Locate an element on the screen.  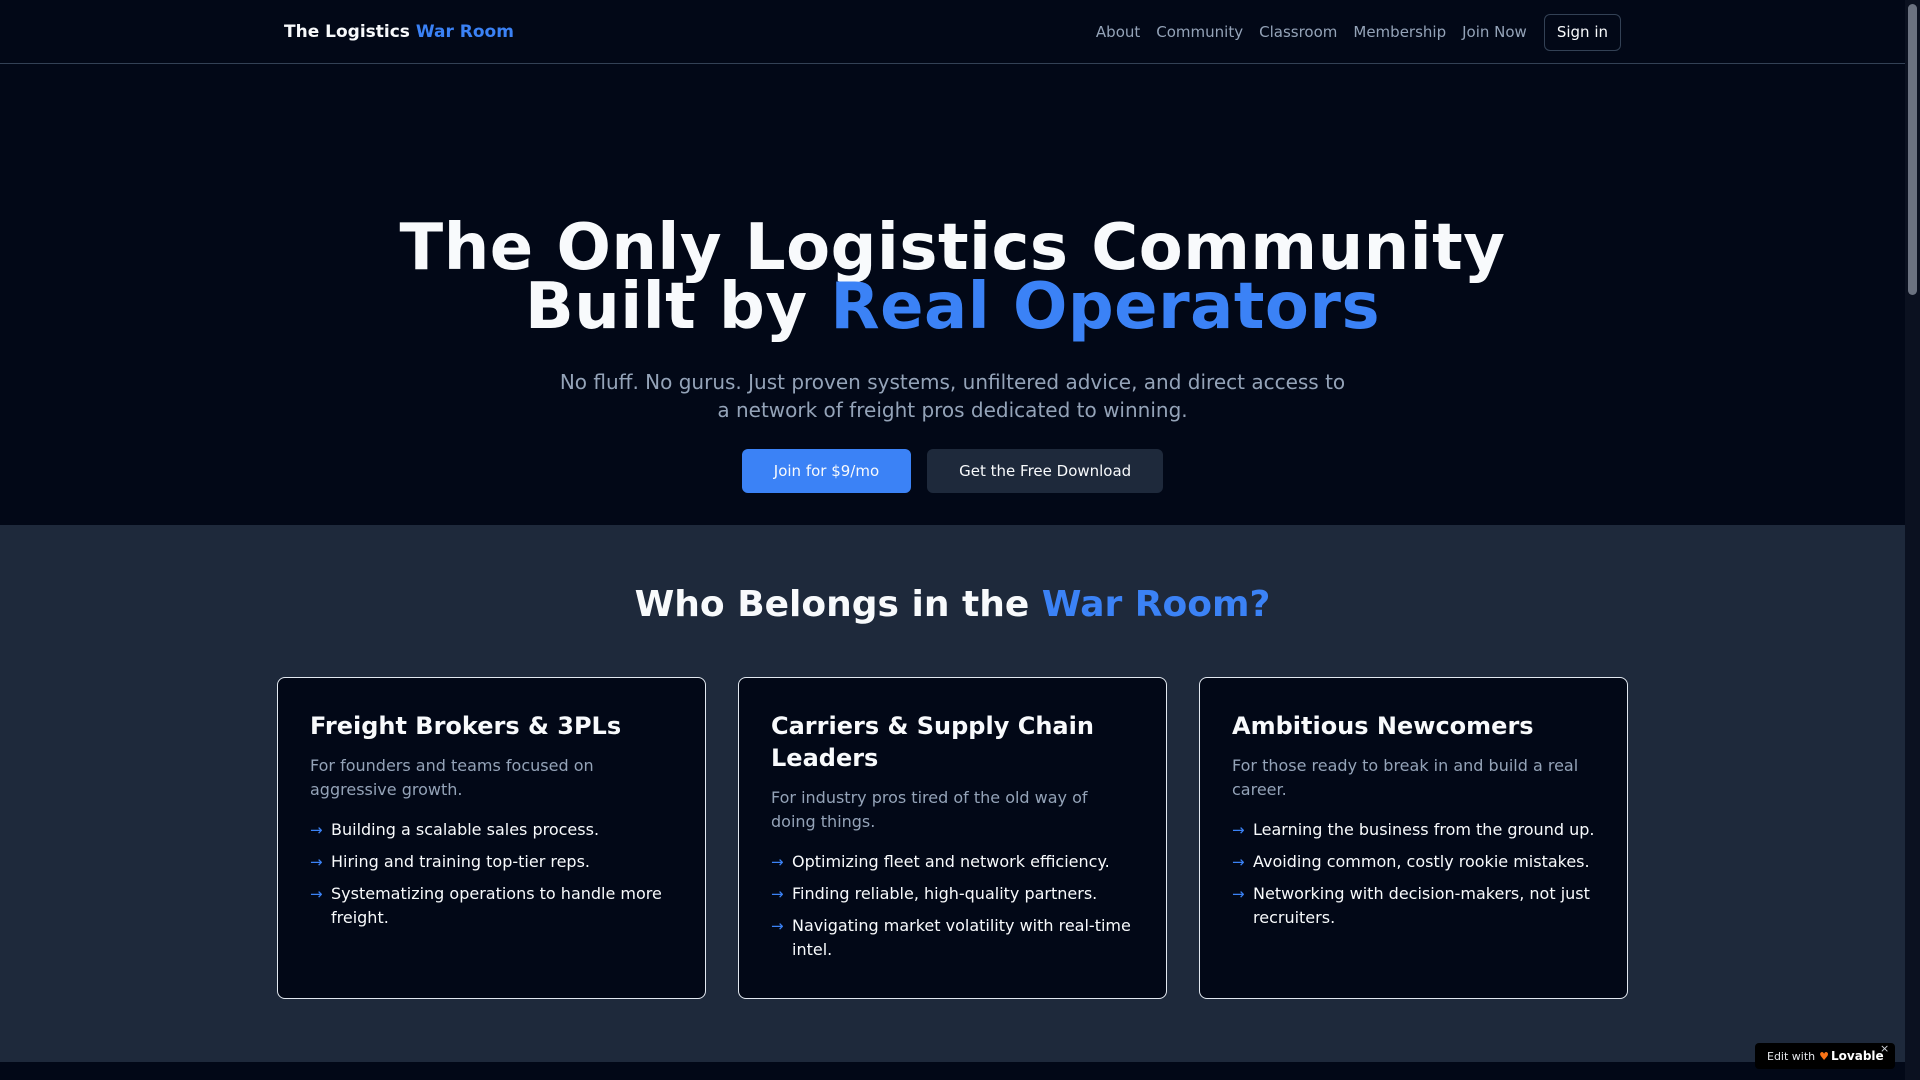
badge-logo-label: Lovable is located at coordinates (1857, 1056).